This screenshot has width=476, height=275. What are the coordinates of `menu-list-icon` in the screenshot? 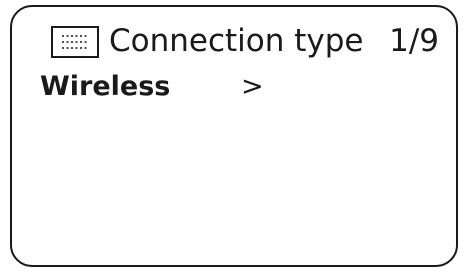 It's located at (75, 42).